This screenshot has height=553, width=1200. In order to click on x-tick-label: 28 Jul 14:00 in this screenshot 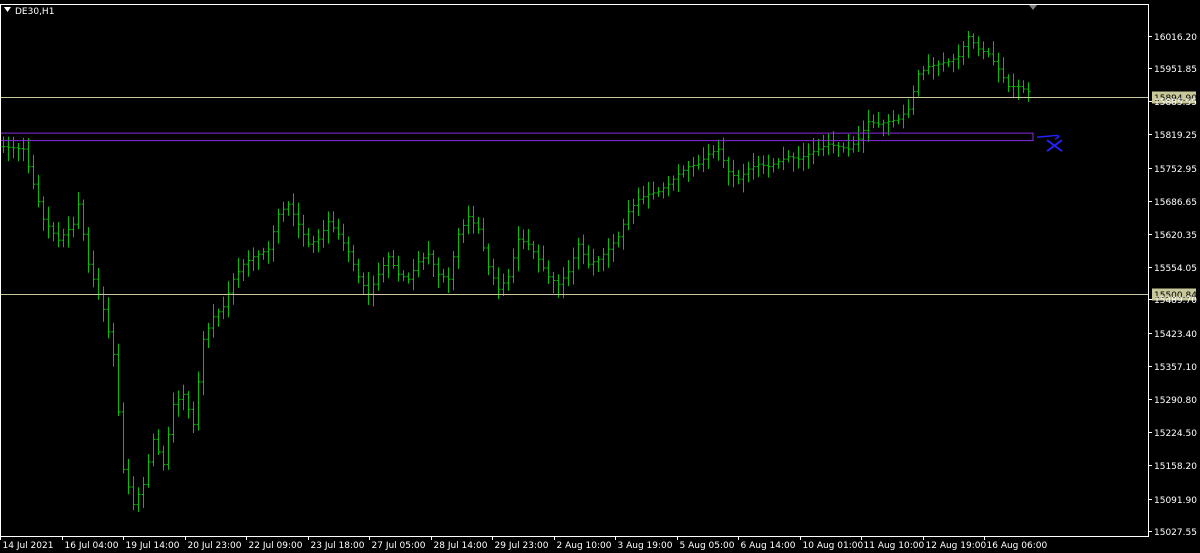, I will do `click(461, 546)`.